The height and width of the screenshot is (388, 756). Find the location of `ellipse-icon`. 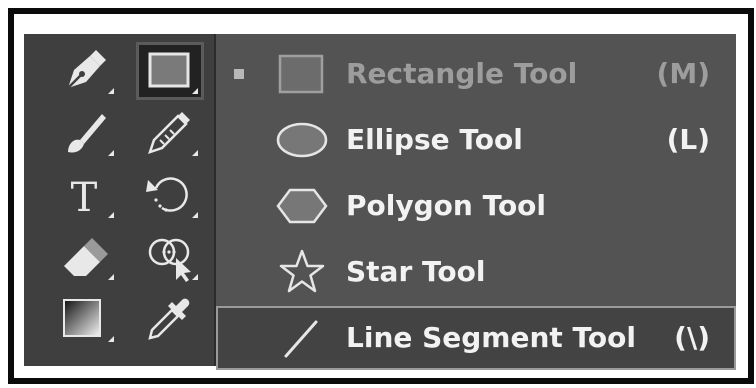

ellipse-icon is located at coordinates (302, 140).